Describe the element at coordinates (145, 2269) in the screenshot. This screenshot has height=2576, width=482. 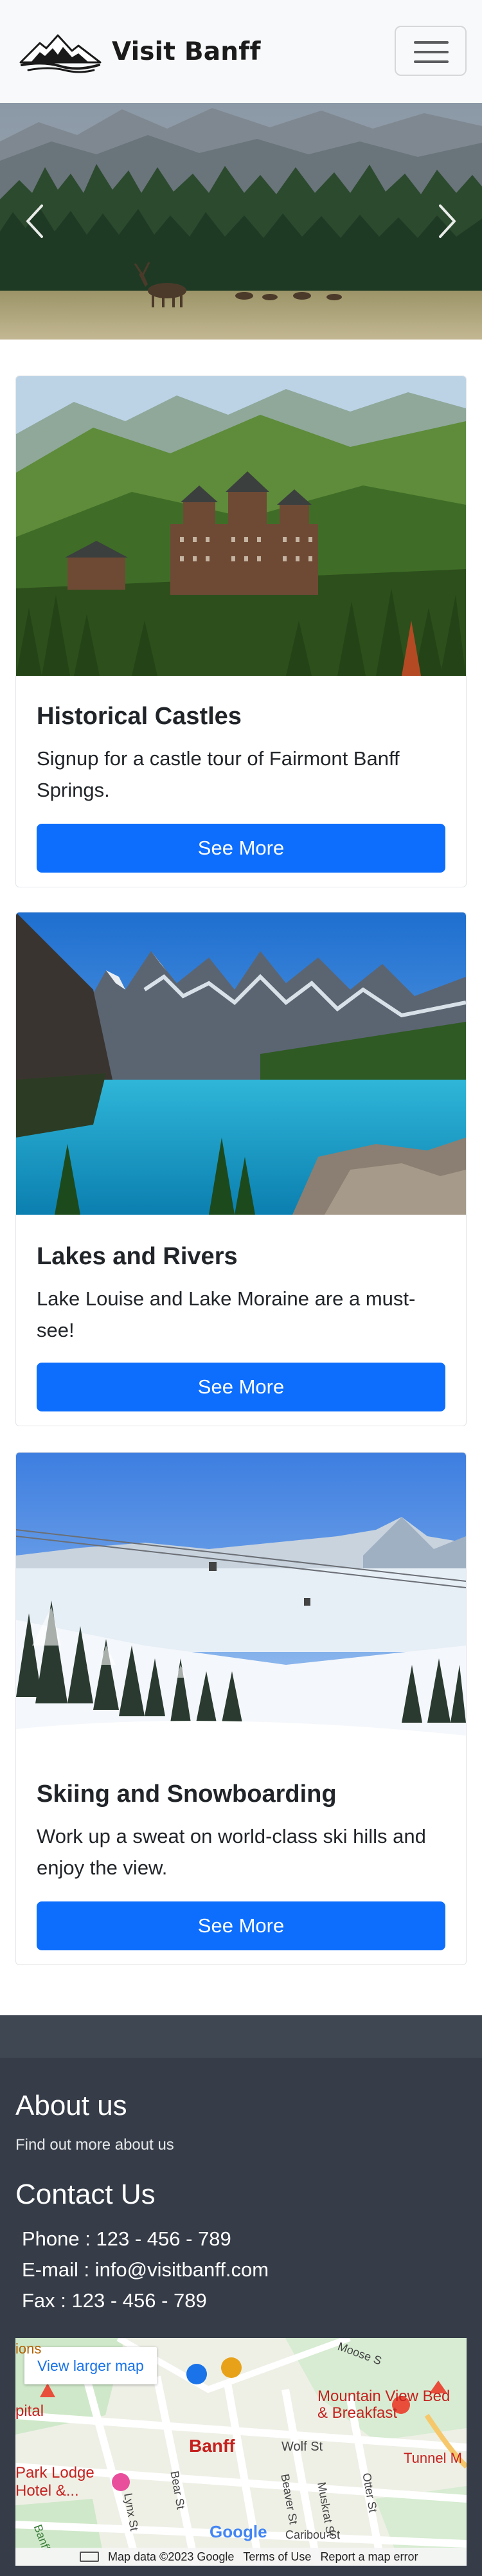
I see `email-text: E-mail : info@visitbanff.com` at that location.